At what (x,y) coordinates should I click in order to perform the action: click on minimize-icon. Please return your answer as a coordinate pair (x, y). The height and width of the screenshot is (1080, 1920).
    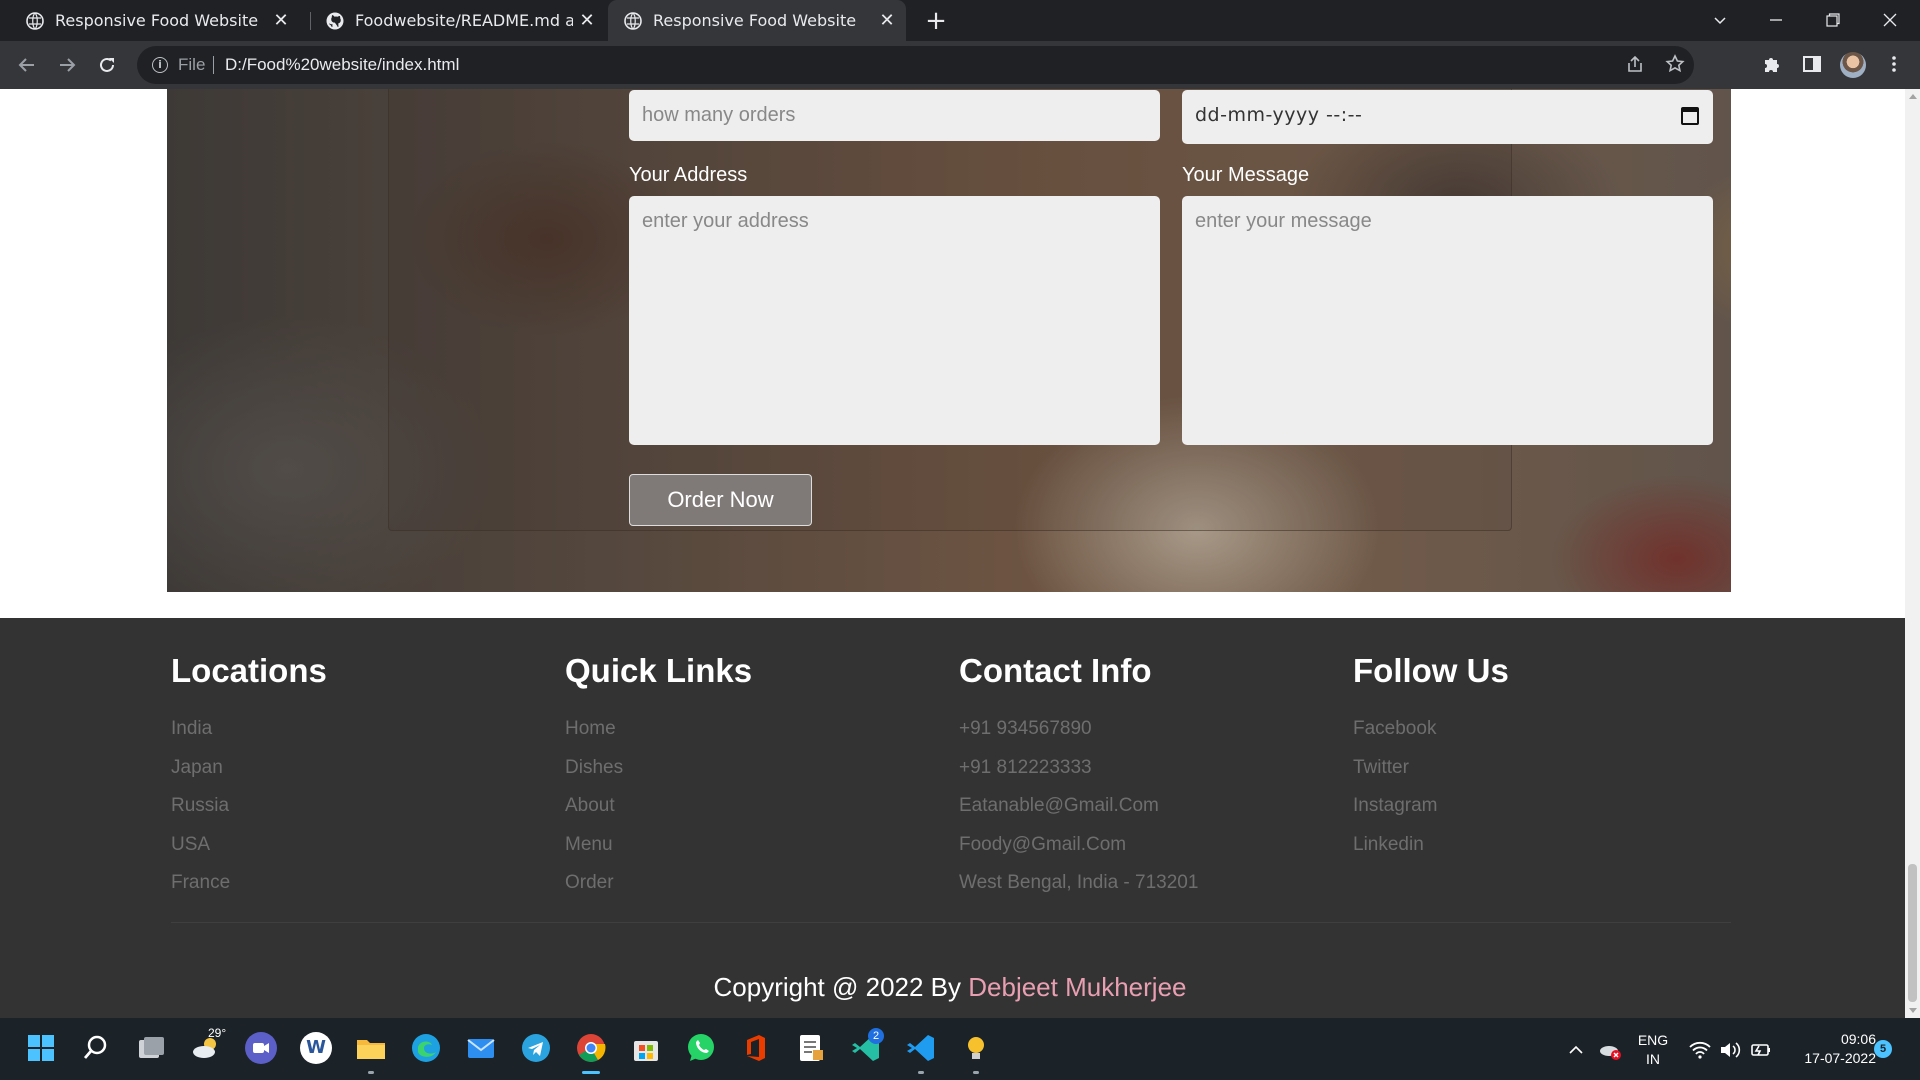
    Looking at the image, I should click on (1776, 20).